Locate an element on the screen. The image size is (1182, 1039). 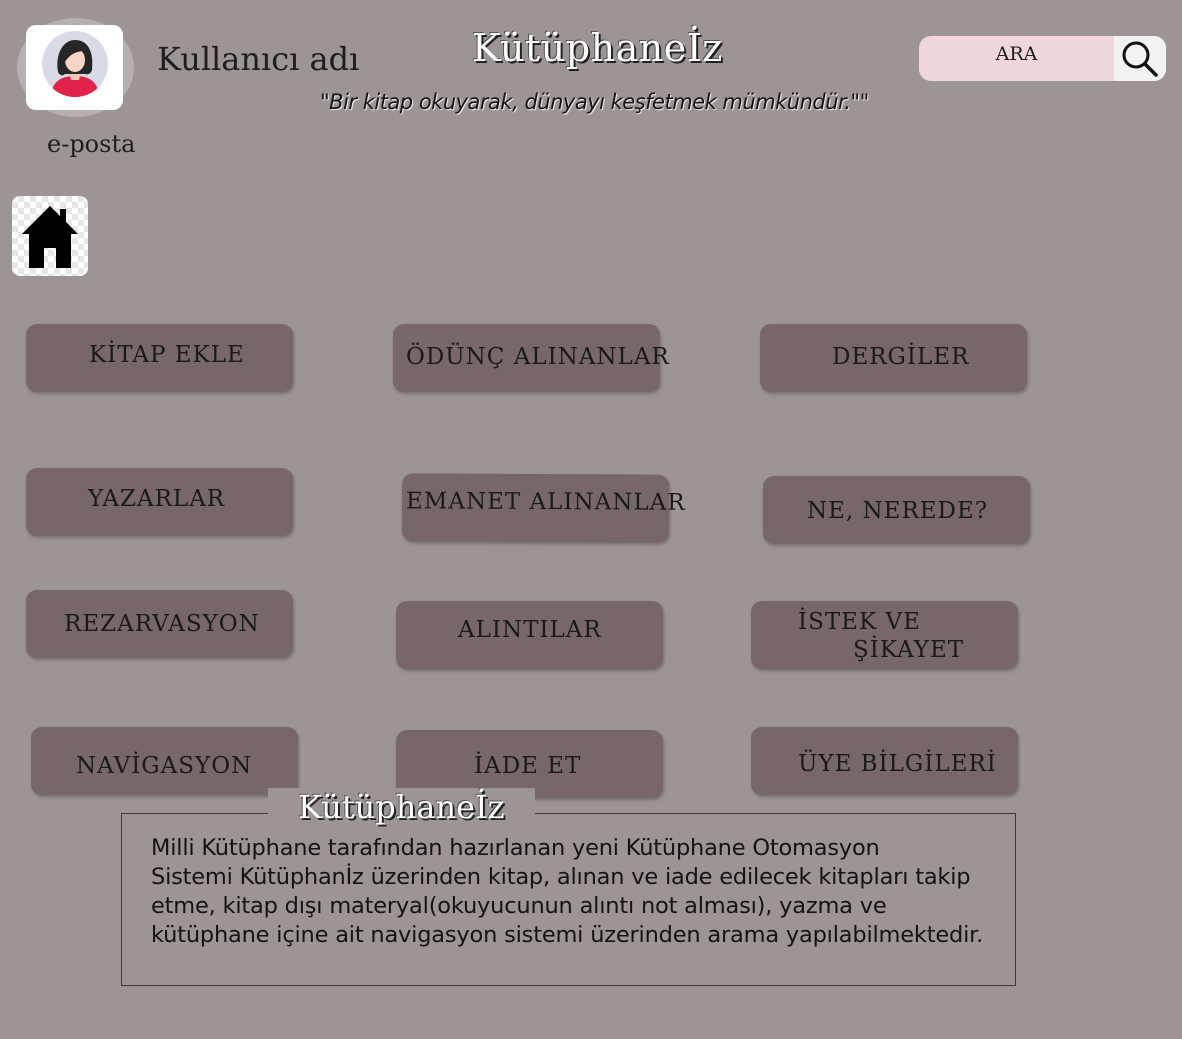
quotes-button: ALINTILAR is located at coordinates (529, 635).